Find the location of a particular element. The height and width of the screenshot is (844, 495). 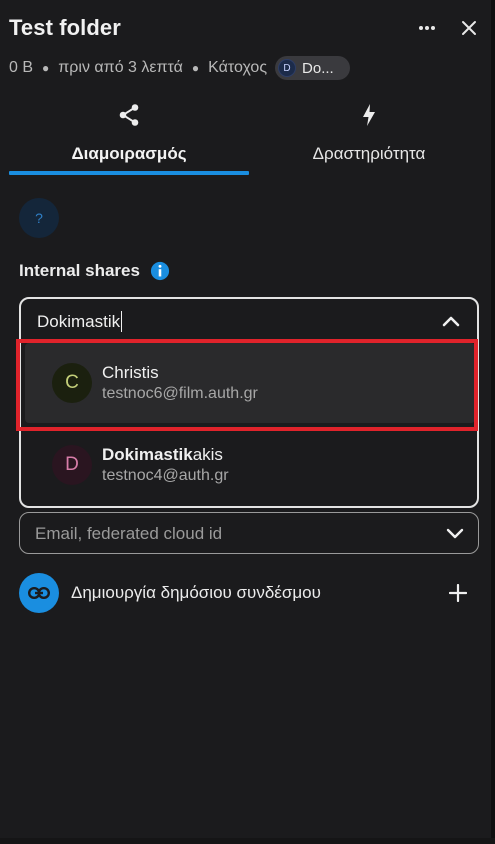

sharee-search-input: Dokimastik is located at coordinates (80, 321).